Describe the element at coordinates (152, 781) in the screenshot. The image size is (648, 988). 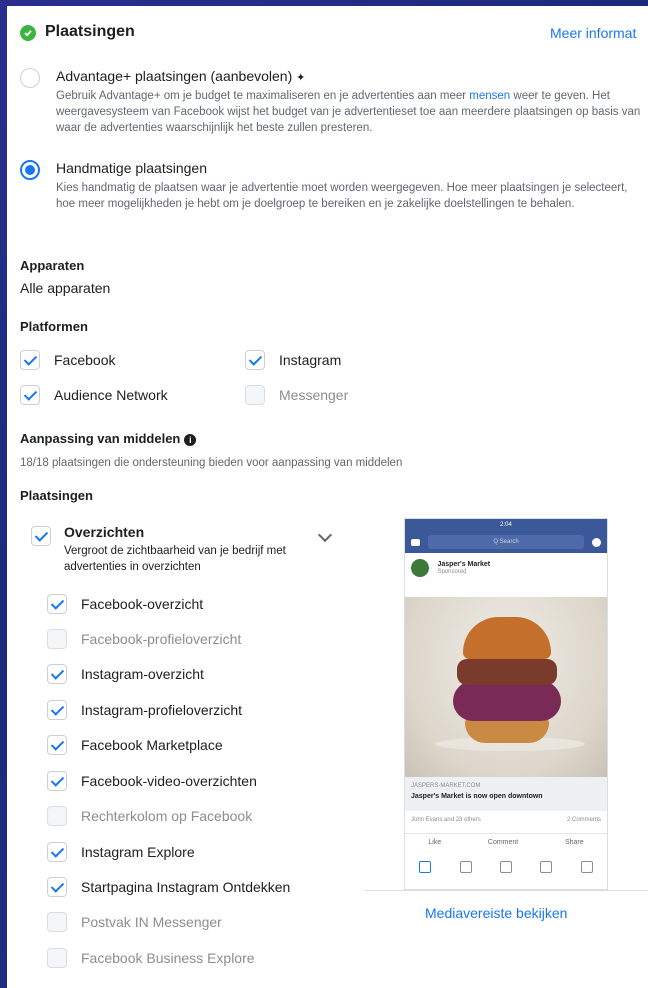
I see `placement-item: Facebook-video-overzichten` at that location.